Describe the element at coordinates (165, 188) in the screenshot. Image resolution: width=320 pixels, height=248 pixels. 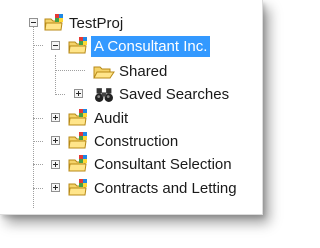
I see `tree-node-label: Contracts and Letting` at that location.